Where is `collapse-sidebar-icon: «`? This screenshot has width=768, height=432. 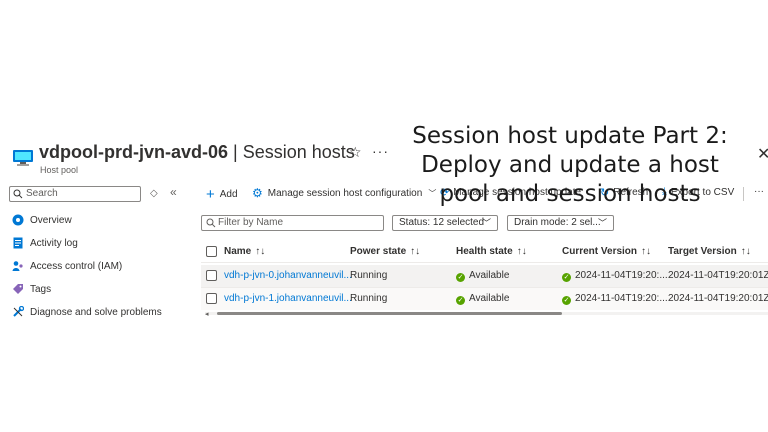 collapse-sidebar-icon: « is located at coordinates (173, 192).